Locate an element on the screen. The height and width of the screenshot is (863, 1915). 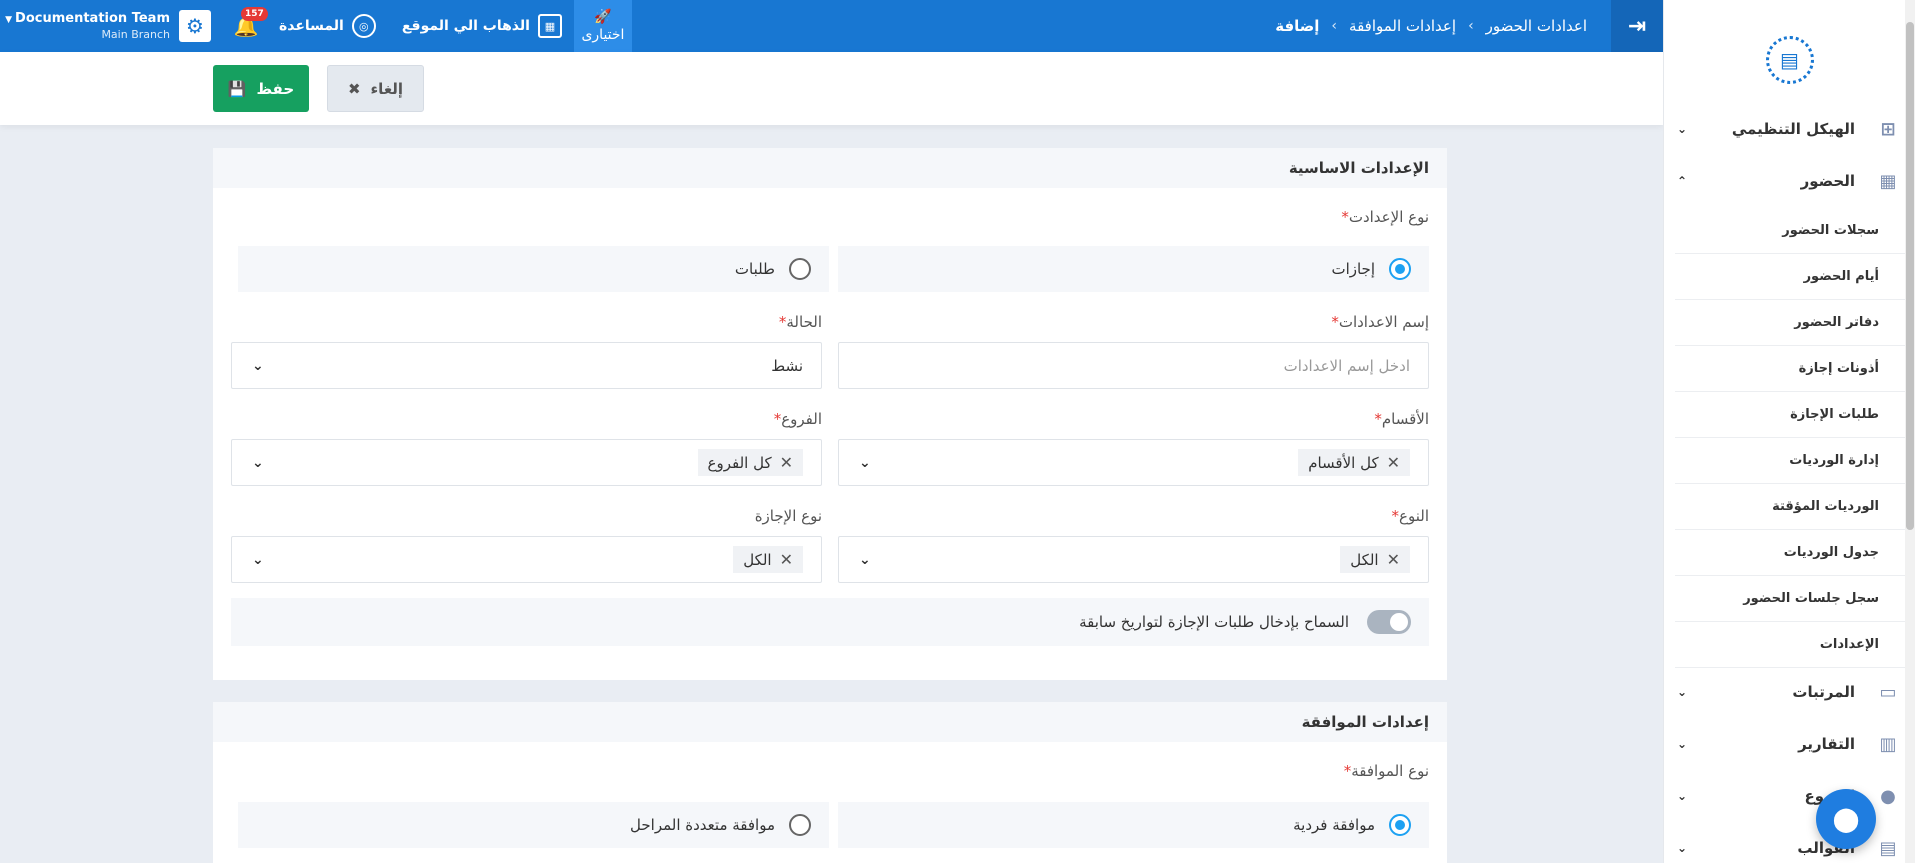
radio-multi-label: موافقة متعددة المراحل is located at coordinates (702, 825).